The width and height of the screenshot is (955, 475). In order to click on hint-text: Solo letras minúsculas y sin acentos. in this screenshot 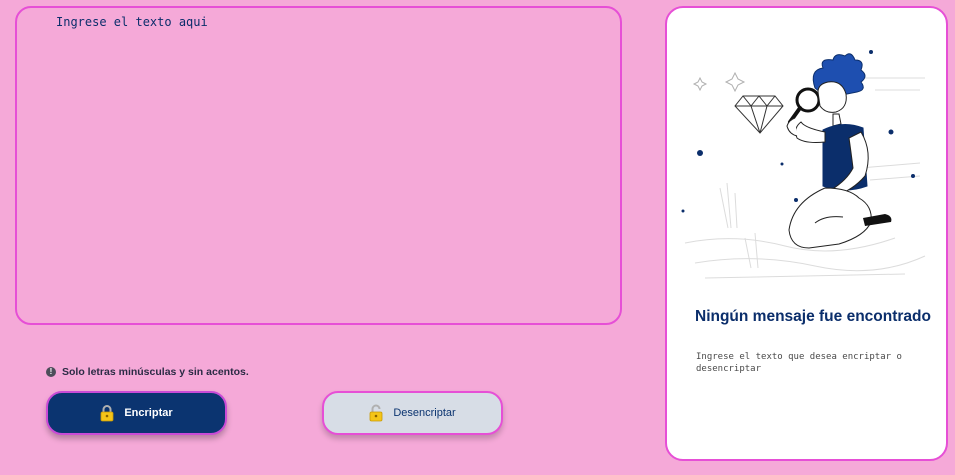, I will do `click(155, 372)`.